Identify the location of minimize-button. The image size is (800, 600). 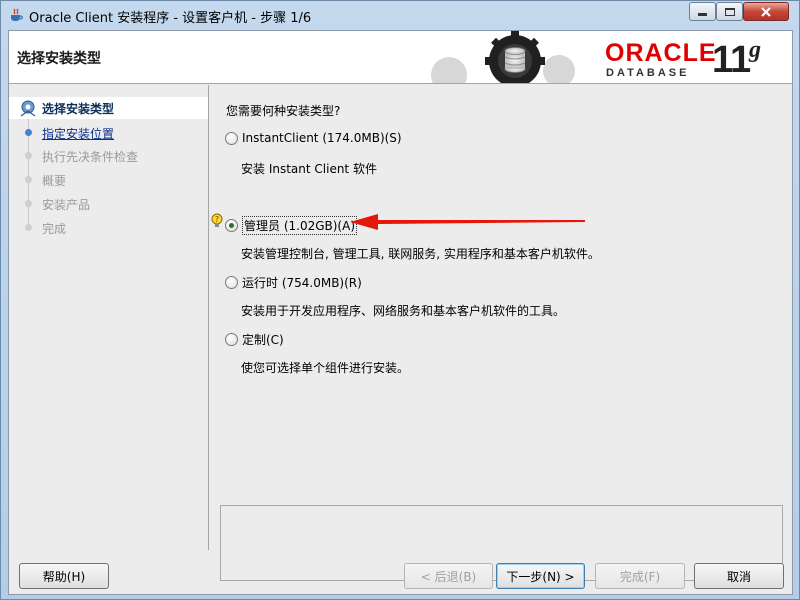
(702, 11).